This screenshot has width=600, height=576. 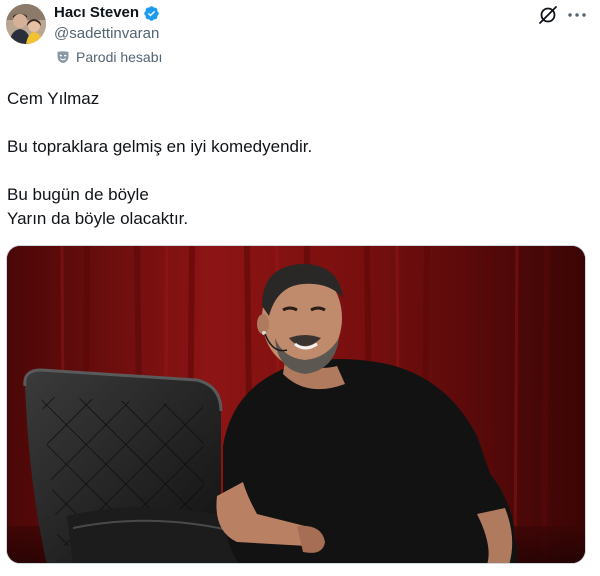 I want to click on account-label-row: Parodi hesabı, so click(x=109, y=57).